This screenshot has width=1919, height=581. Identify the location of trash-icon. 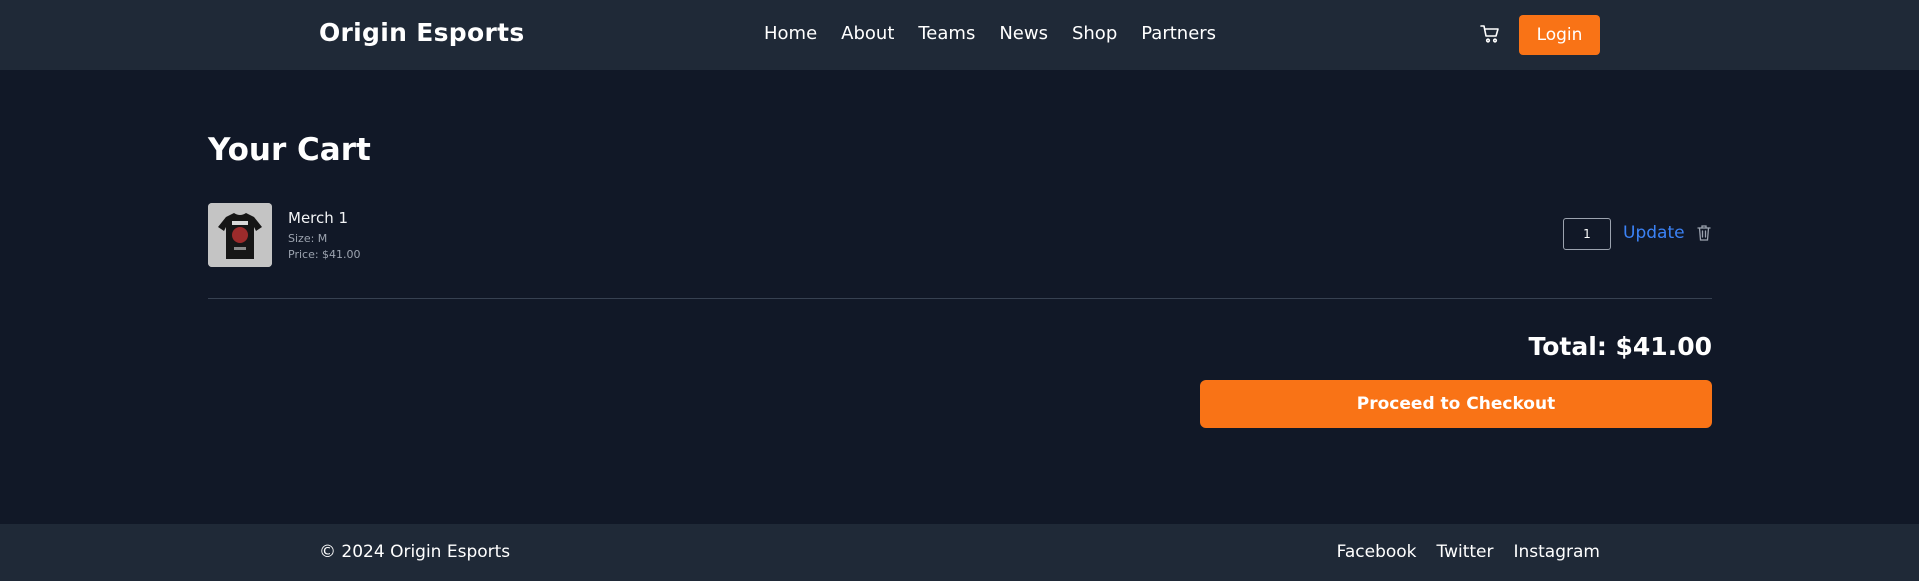
(1704, 233).